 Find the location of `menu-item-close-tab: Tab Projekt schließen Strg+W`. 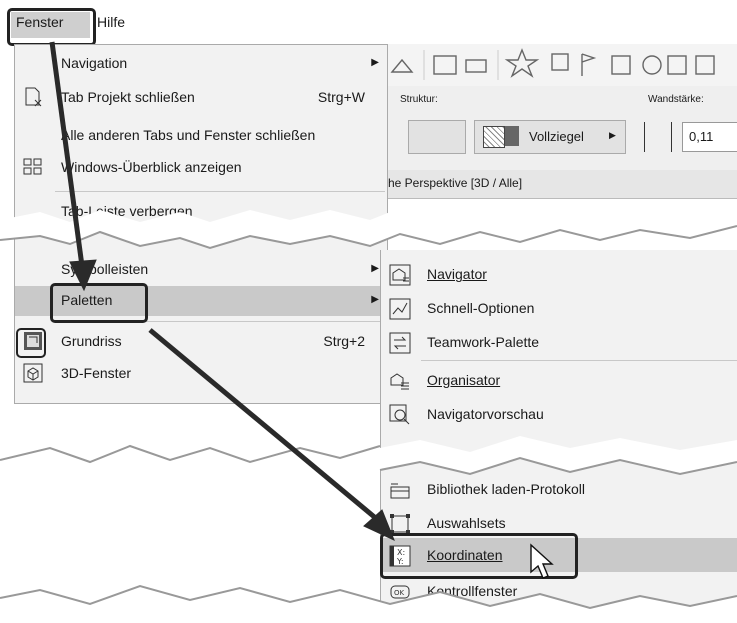

menu-item-close-tab: Tab Projekt schließen Strg+W is located at coordinates (201, 98).